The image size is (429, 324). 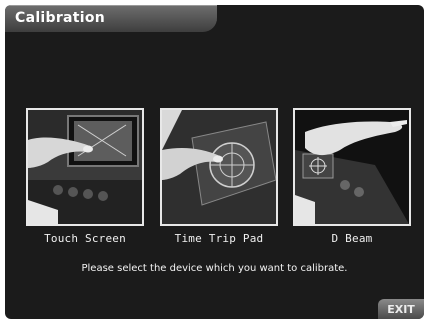 What do you see at coordinates (219, 238) in the screenshot?
I see `time-trip-pad-label: Time Trip Pad` at bounding box center [219, 238].